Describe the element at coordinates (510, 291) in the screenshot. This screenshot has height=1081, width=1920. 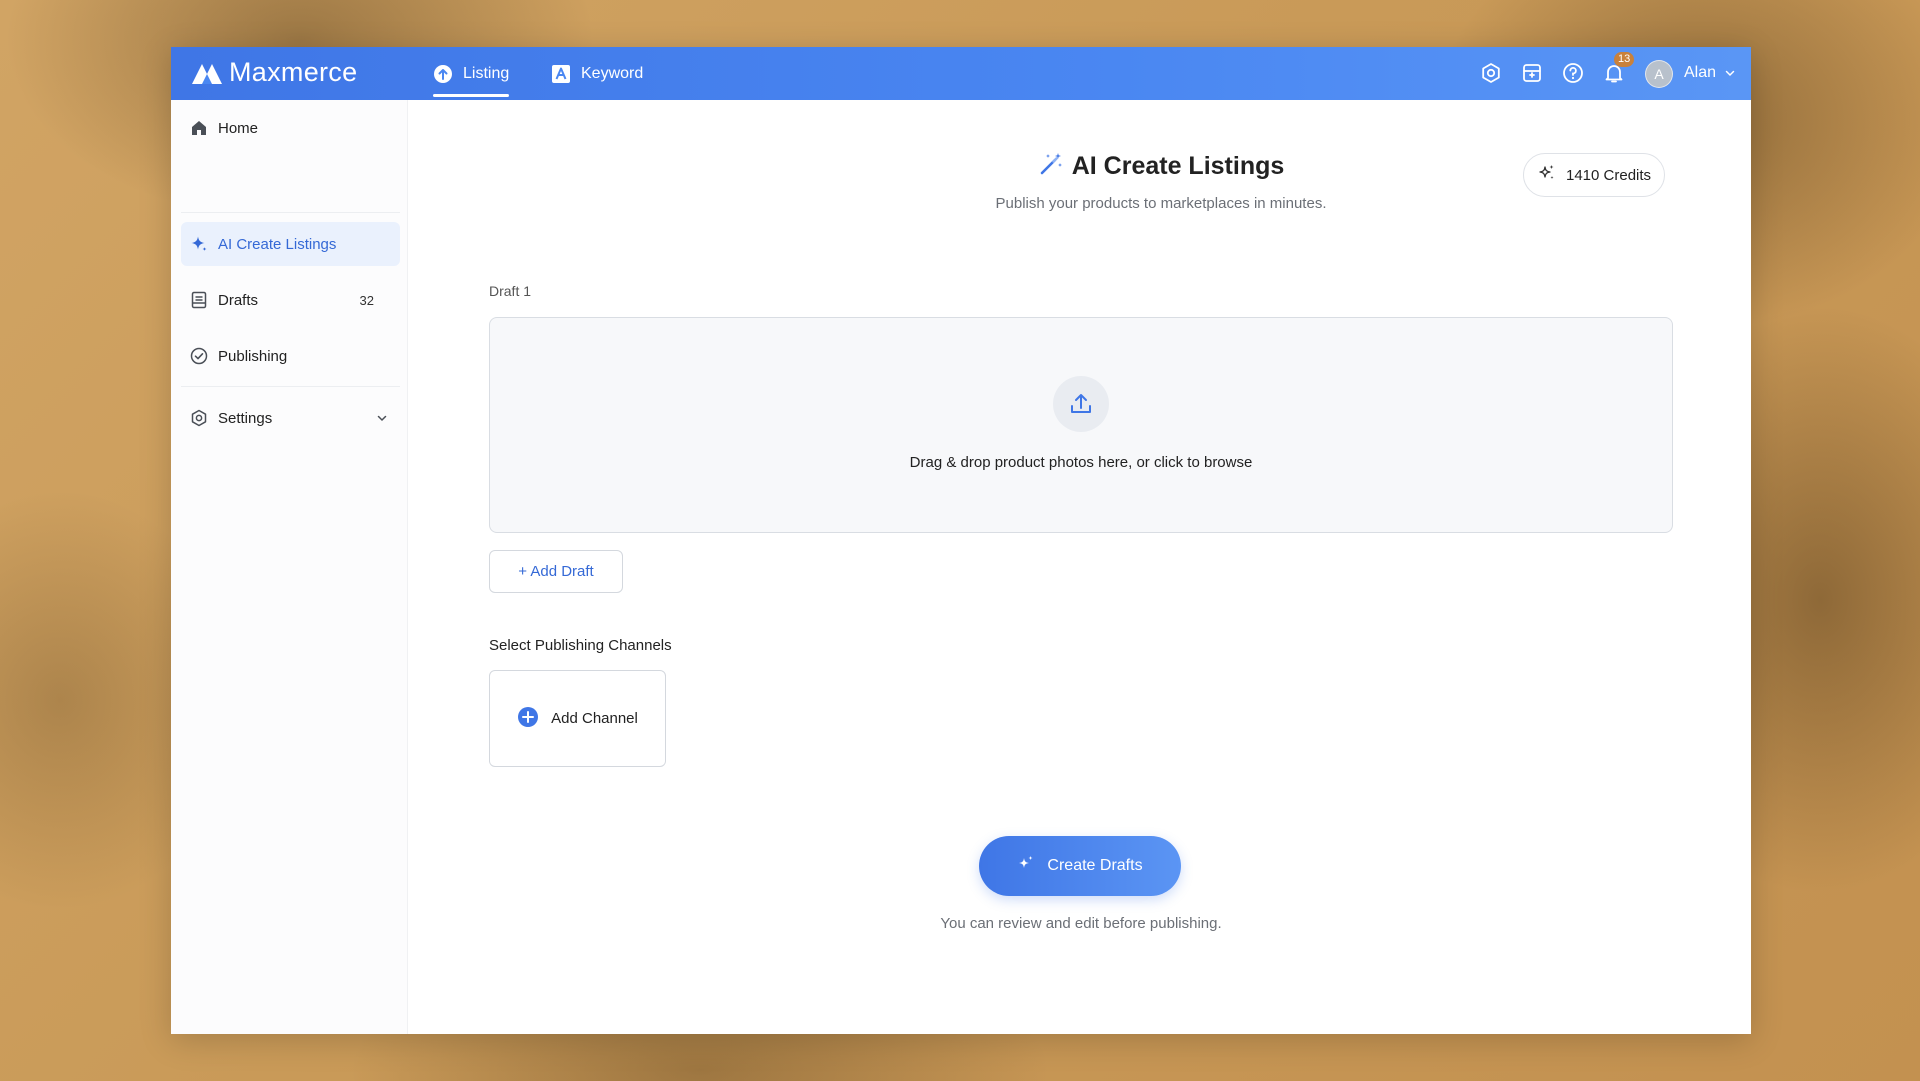
I see `draft-label: Draft 1` at that location.